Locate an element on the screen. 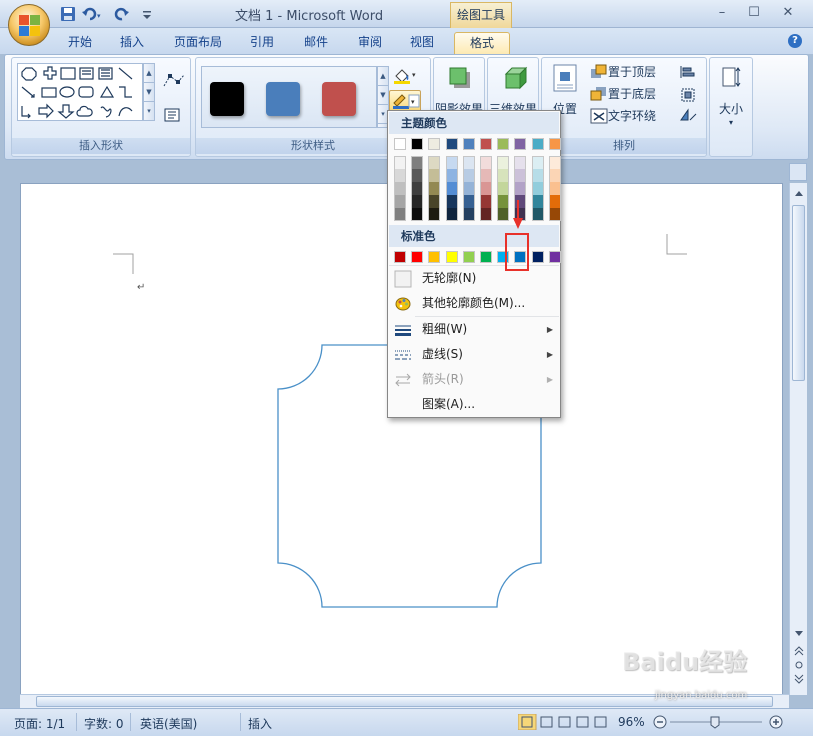 The height and width of the screenshot is (736, 813). text-box-icon is located at coordinates (172, 115).